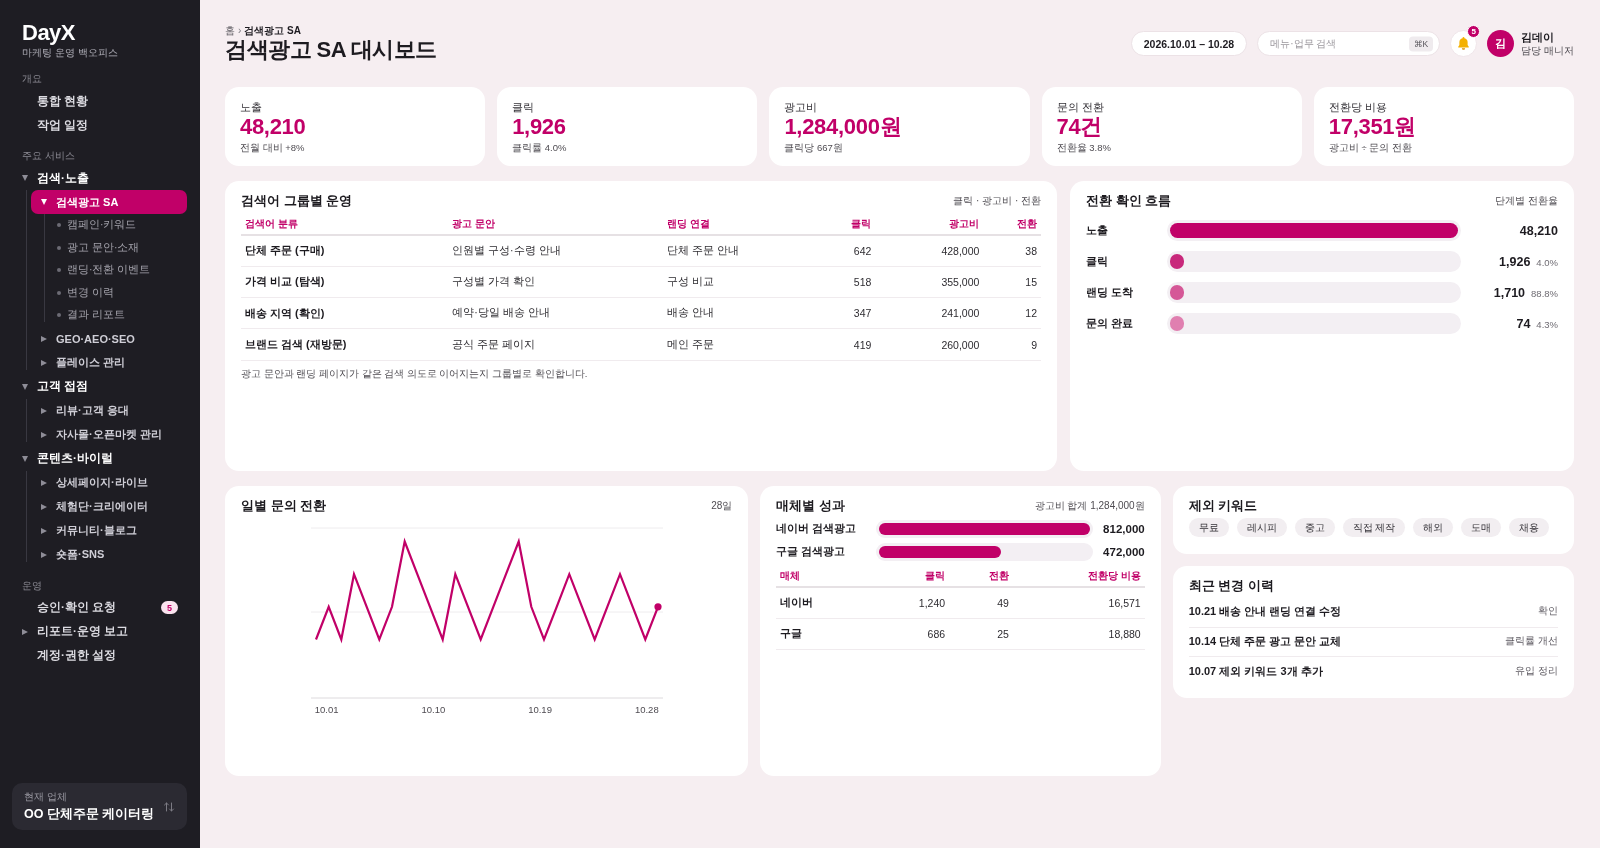  Describe the element at coordinates (1509, 292) in the screenshot. I see `funnel-value: 1,710` at that location.